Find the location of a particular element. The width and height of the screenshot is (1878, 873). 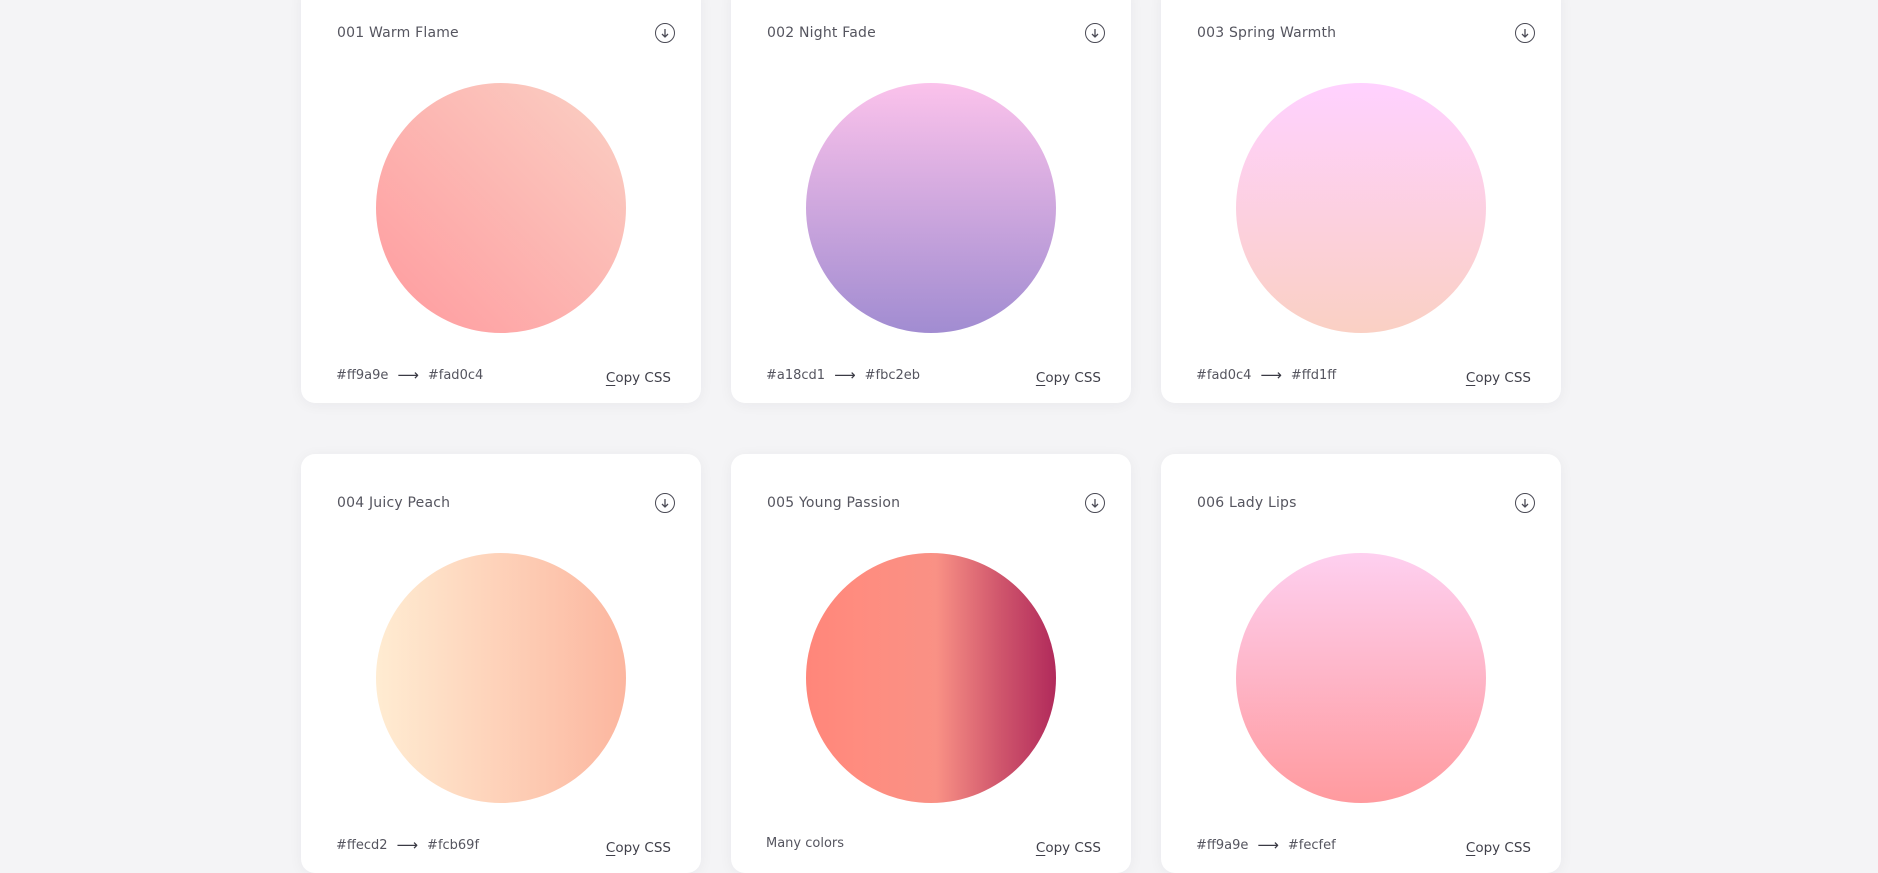

color-to: #fecfef is located at coordinates (1311, 845).